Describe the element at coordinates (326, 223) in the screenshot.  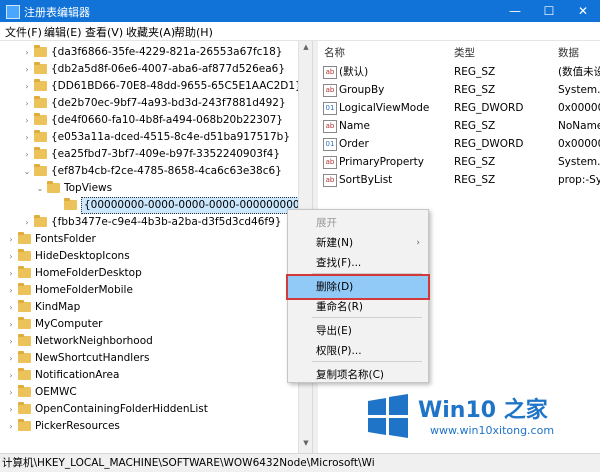
I see `menu-item-label: 展开` at that location.